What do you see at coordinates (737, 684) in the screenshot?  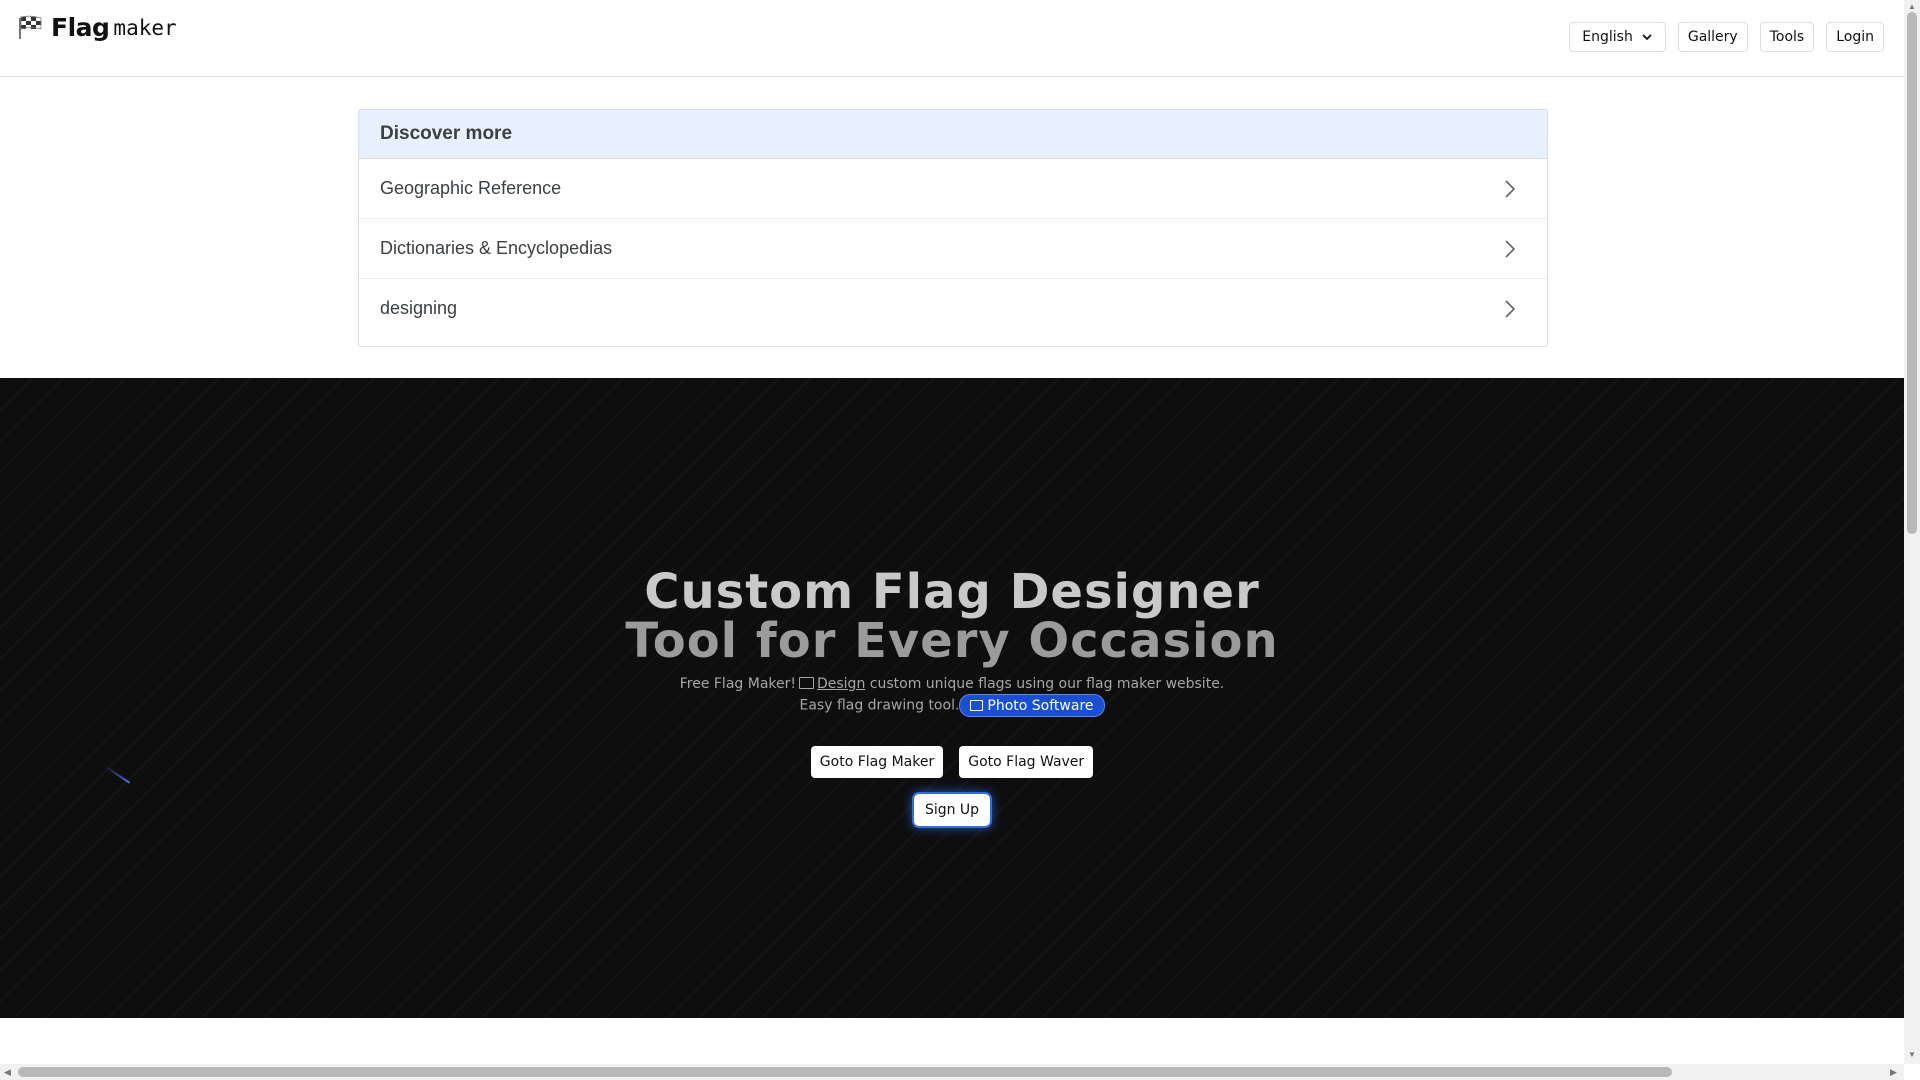 I see `subtitle-text-1: Free Flag Maker!` at bounding box center [737, 684].